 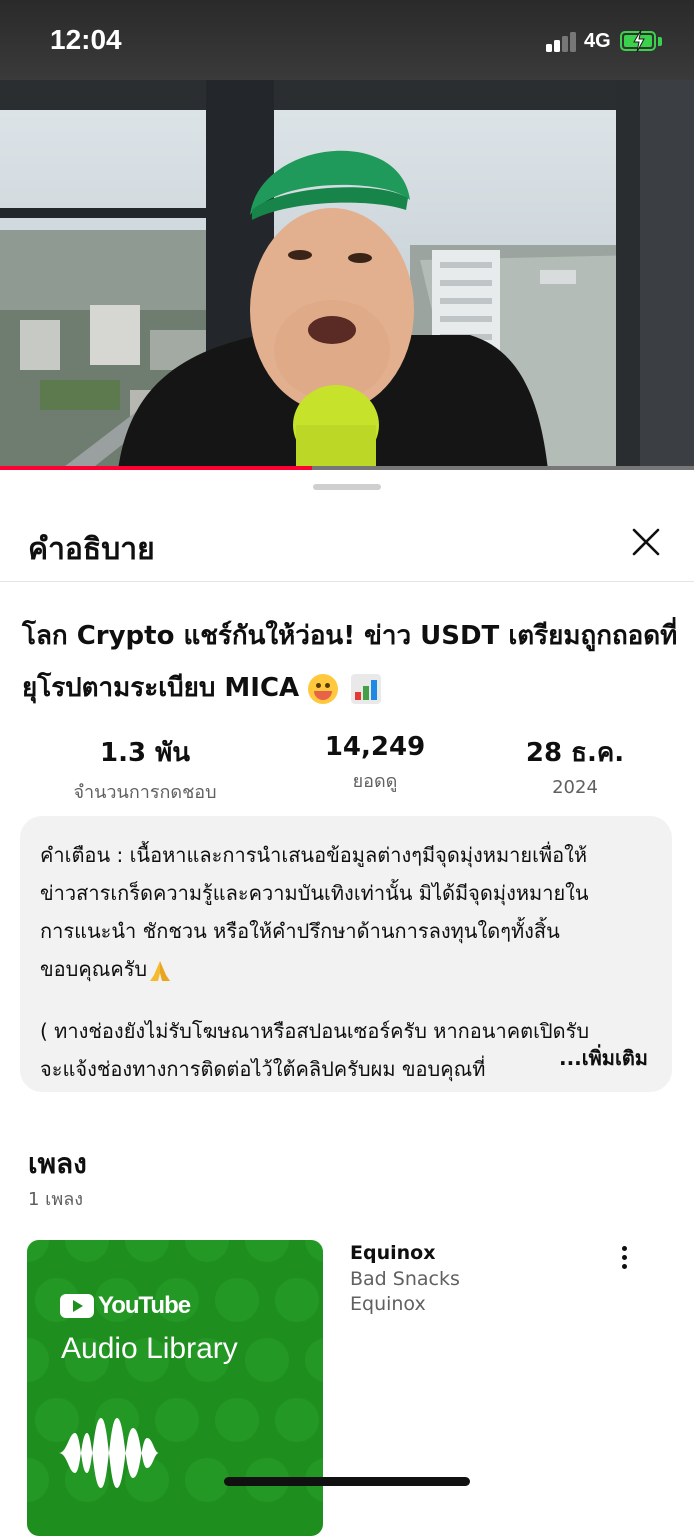 What do you see at coordinates (624, 1259) in the screenshot?
I see `more-options-icon` at bounding box center [624, 1259].